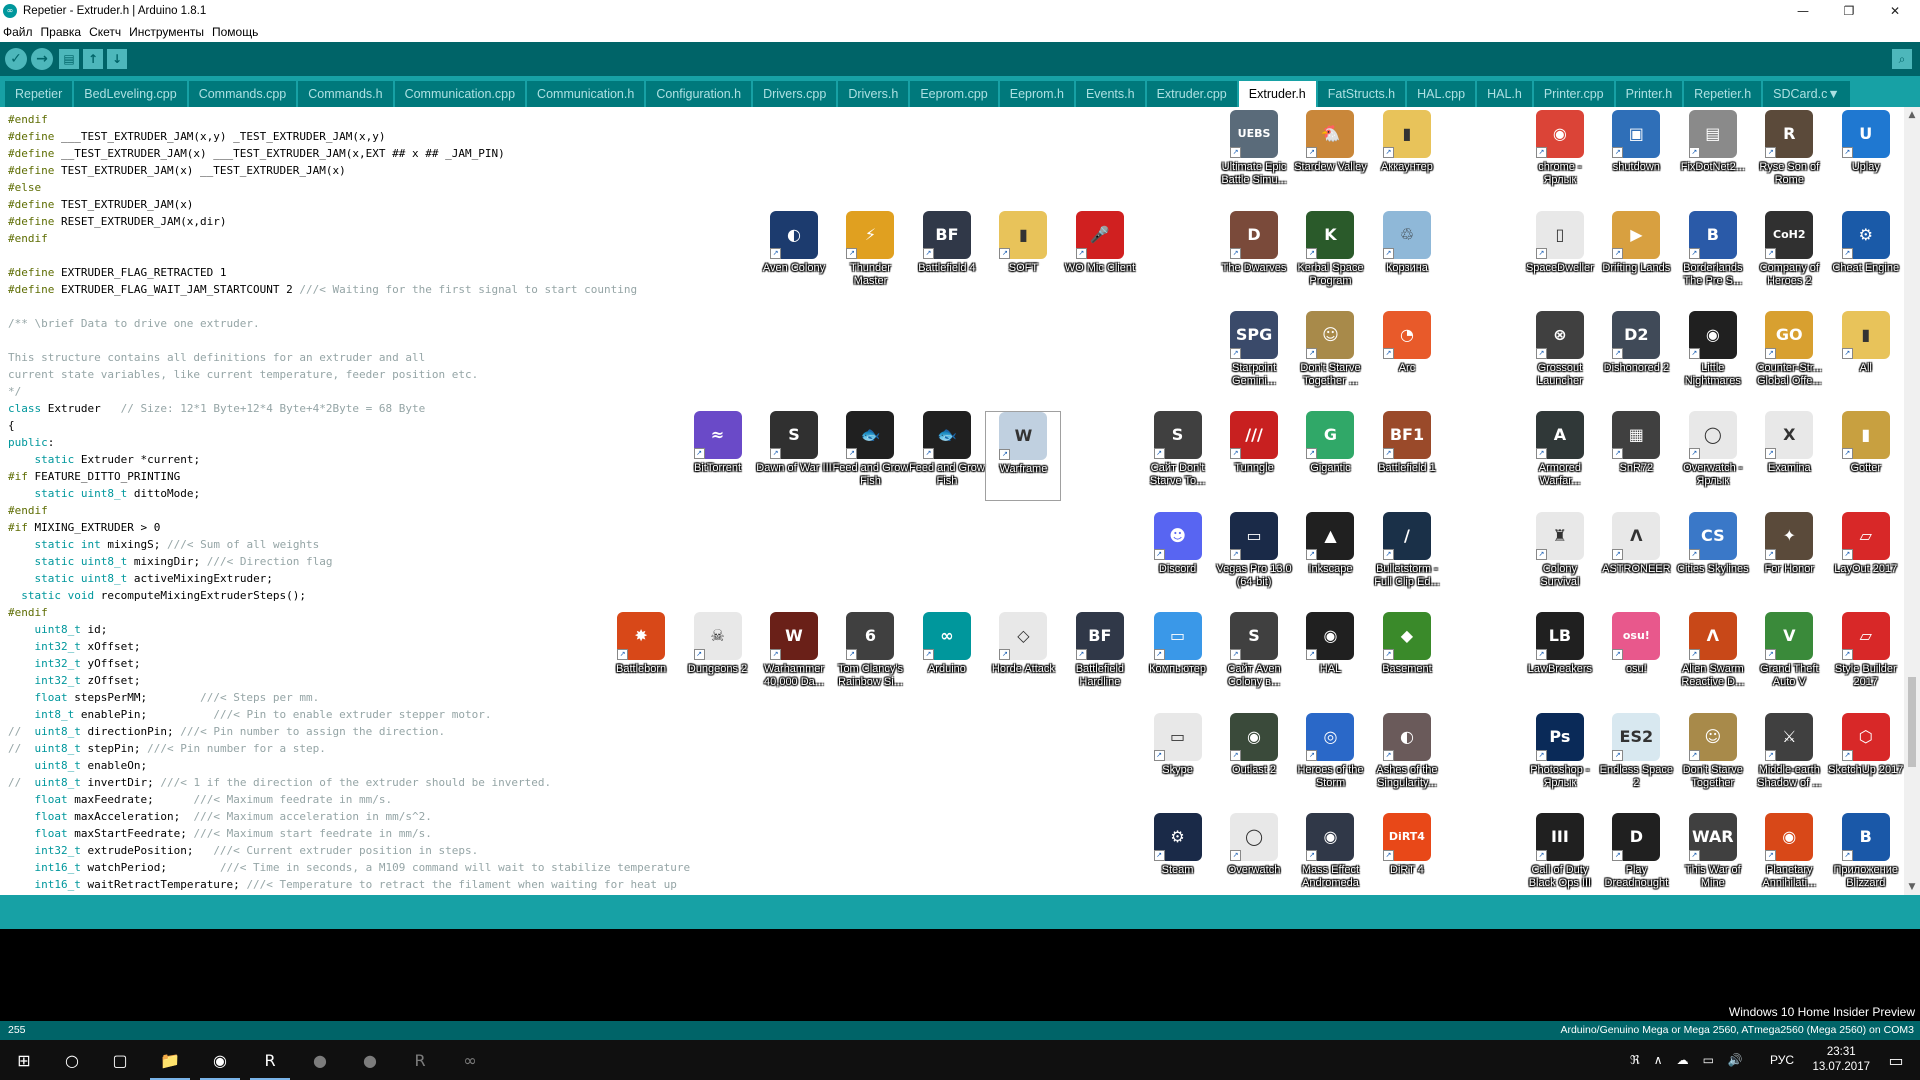 The image size is (1920, 1080). Describe the element at coordinates (18, 32) in the screenshot. I see `menu-file: Файл` at that location.